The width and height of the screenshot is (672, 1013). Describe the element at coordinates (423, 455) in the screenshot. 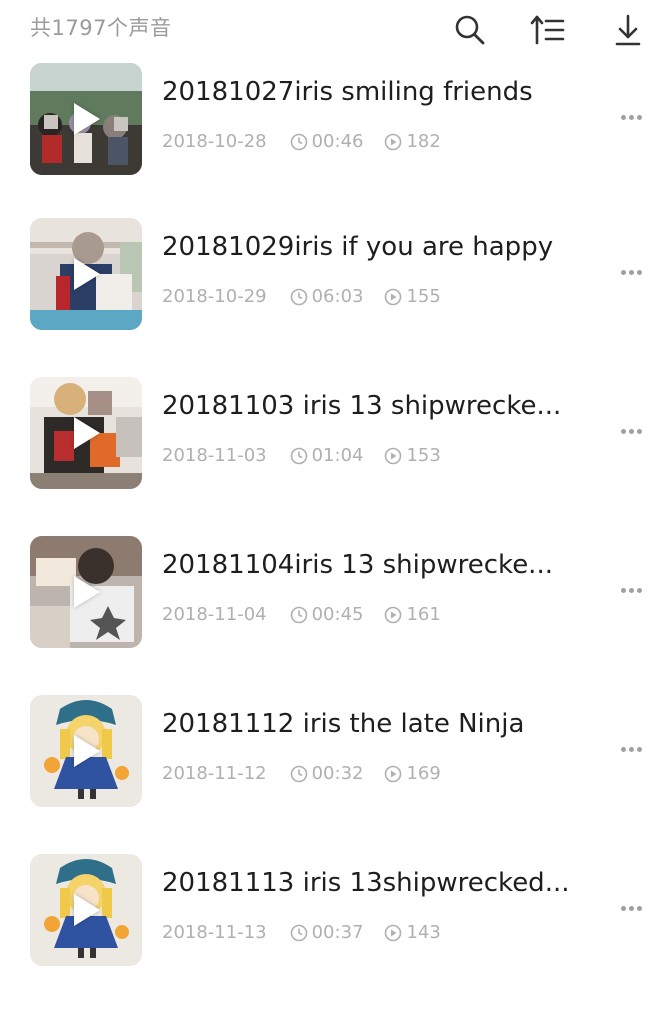

I see `track-plays: 153` at that location.